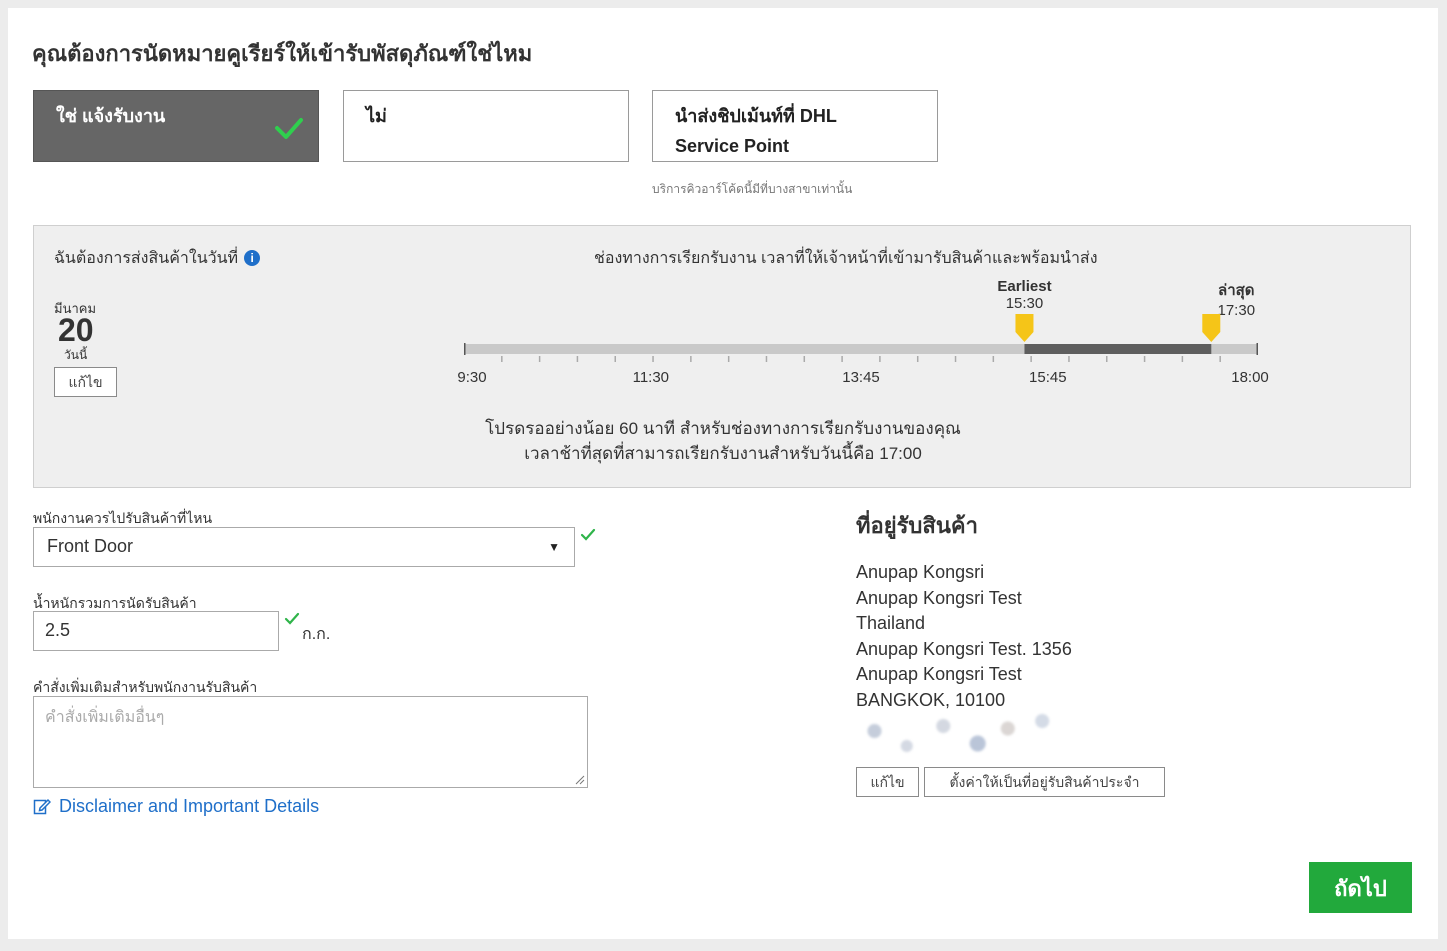 This screenshot has width=1447, height=951. What do you see at coordinates (891, 623) in the screenshot?
I see `address-line: Thailand` at bounding box center [891, 623].